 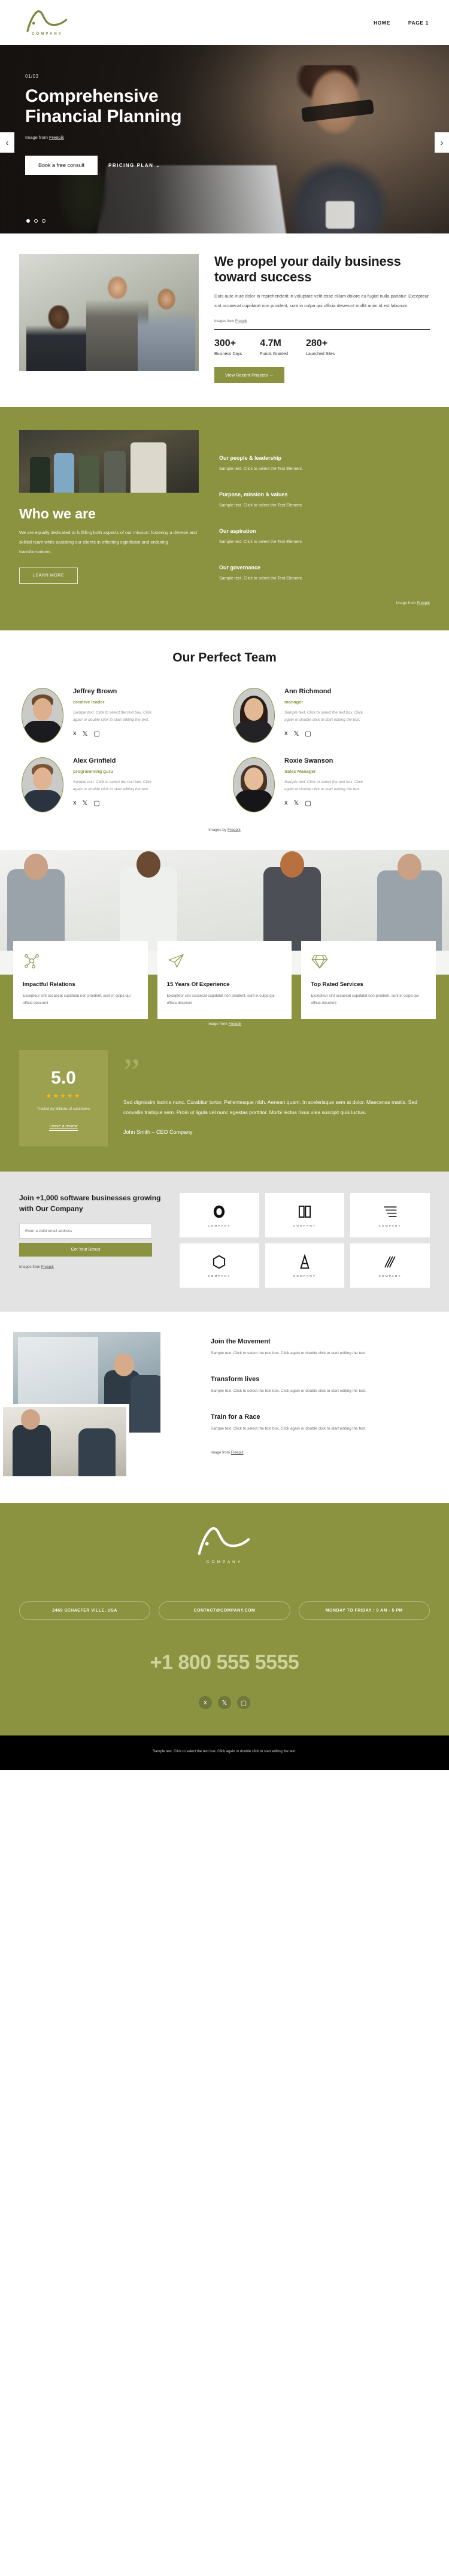 What do you see at coordinates (220, 1262) in the screenshot?
I see `hexagon-logo-icon` at bounding box center [220, 1262].